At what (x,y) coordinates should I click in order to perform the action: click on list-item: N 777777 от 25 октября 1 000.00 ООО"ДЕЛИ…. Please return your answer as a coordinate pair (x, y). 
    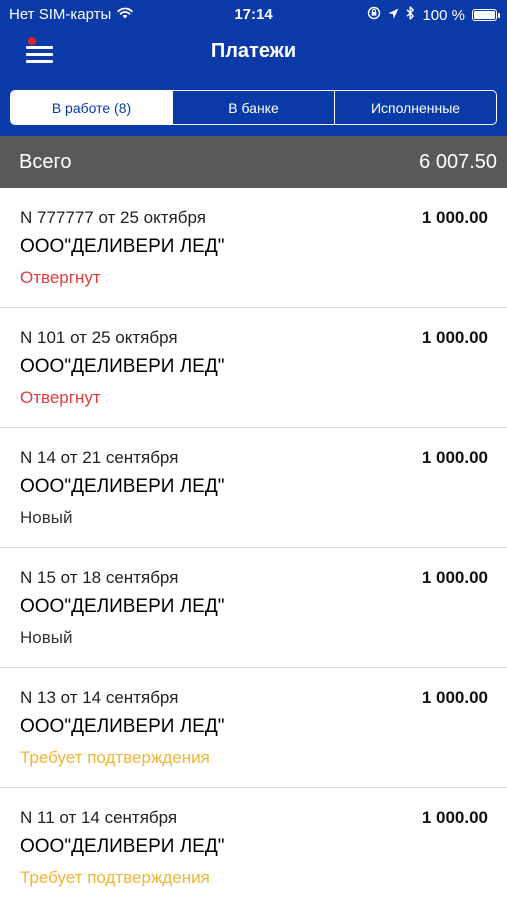
    Looking at the image, I should click on (253, 248).